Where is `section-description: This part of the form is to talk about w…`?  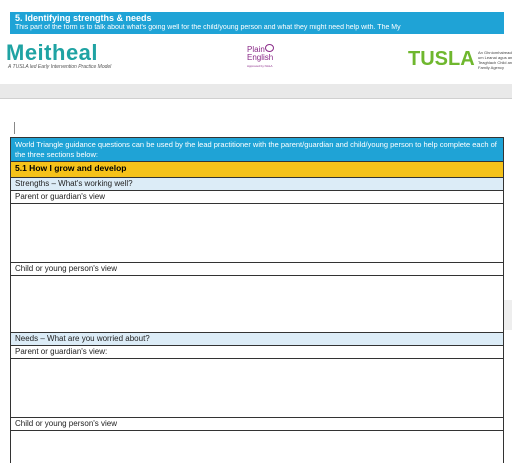 section-description: This part of the form is to talk about w… is located at coordinates (208, 27).